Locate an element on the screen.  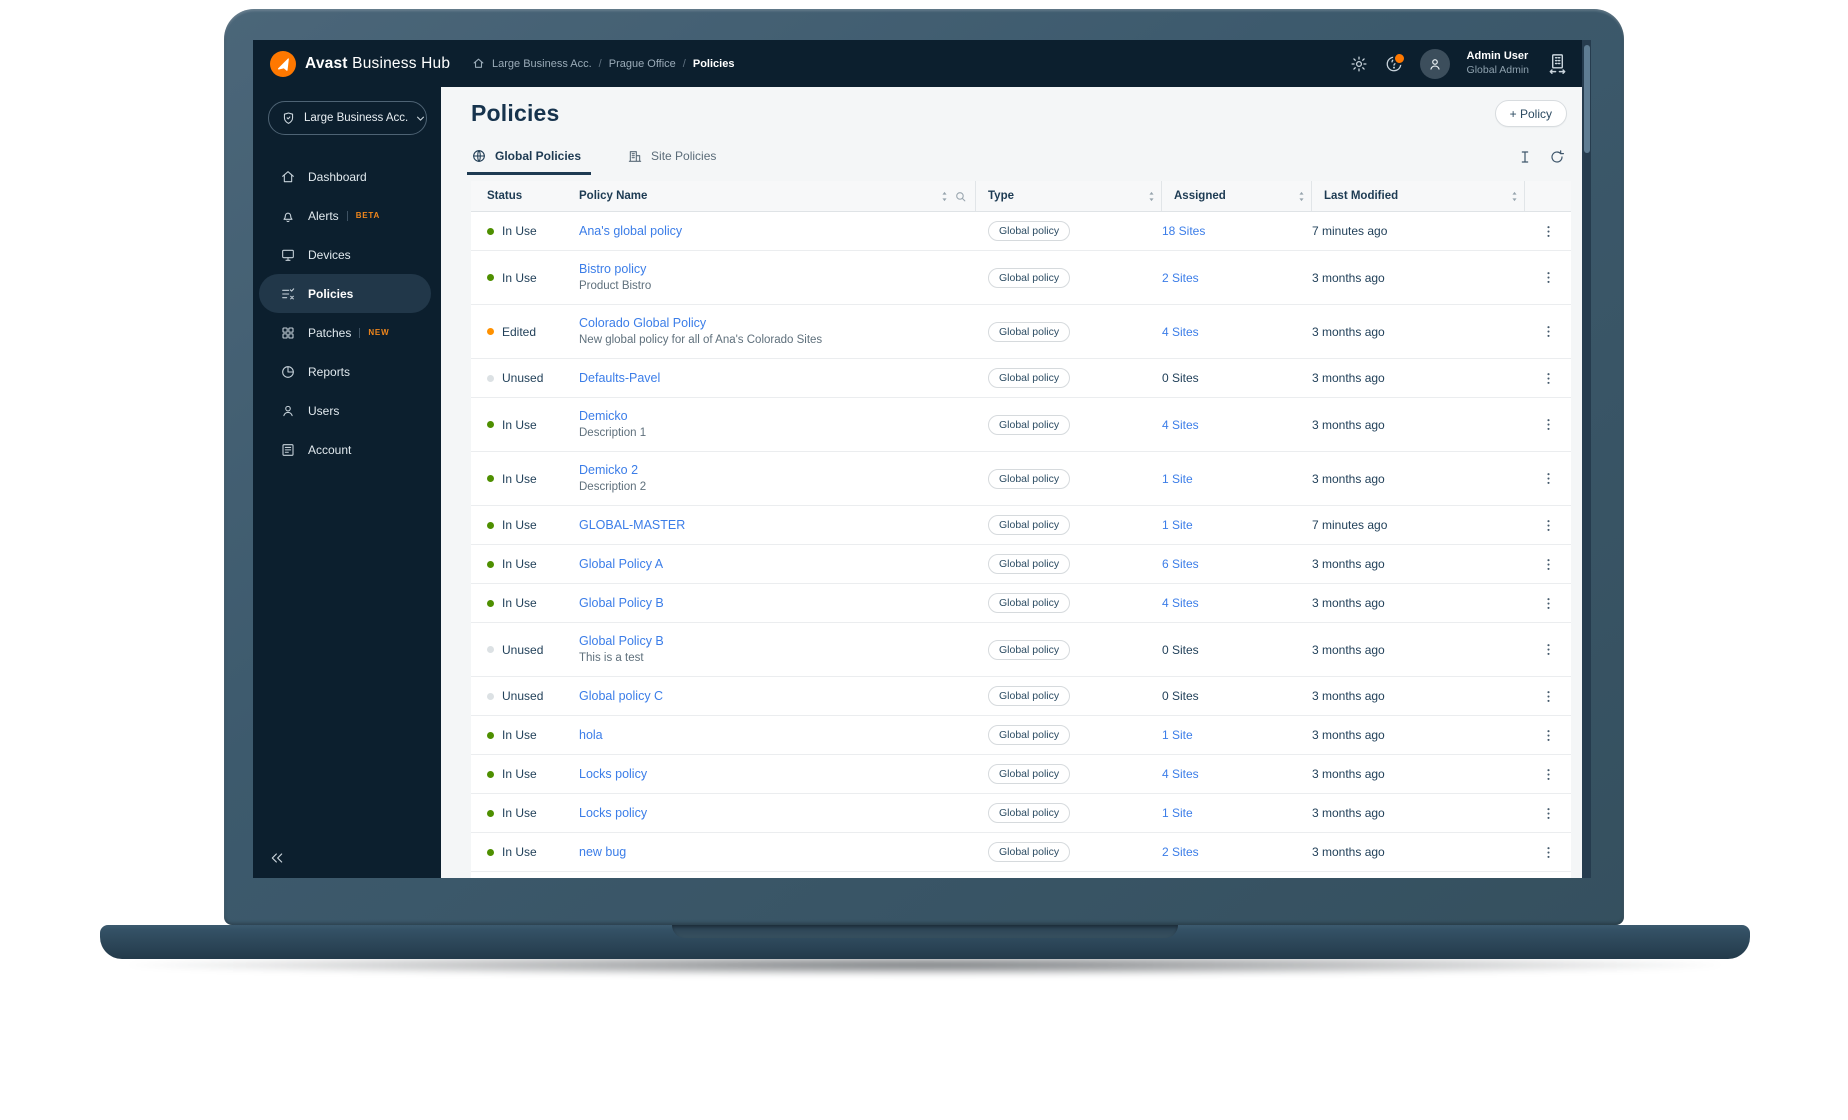
breadcrumb-item: Large Business Acc. is located at coordinates (542, 64).